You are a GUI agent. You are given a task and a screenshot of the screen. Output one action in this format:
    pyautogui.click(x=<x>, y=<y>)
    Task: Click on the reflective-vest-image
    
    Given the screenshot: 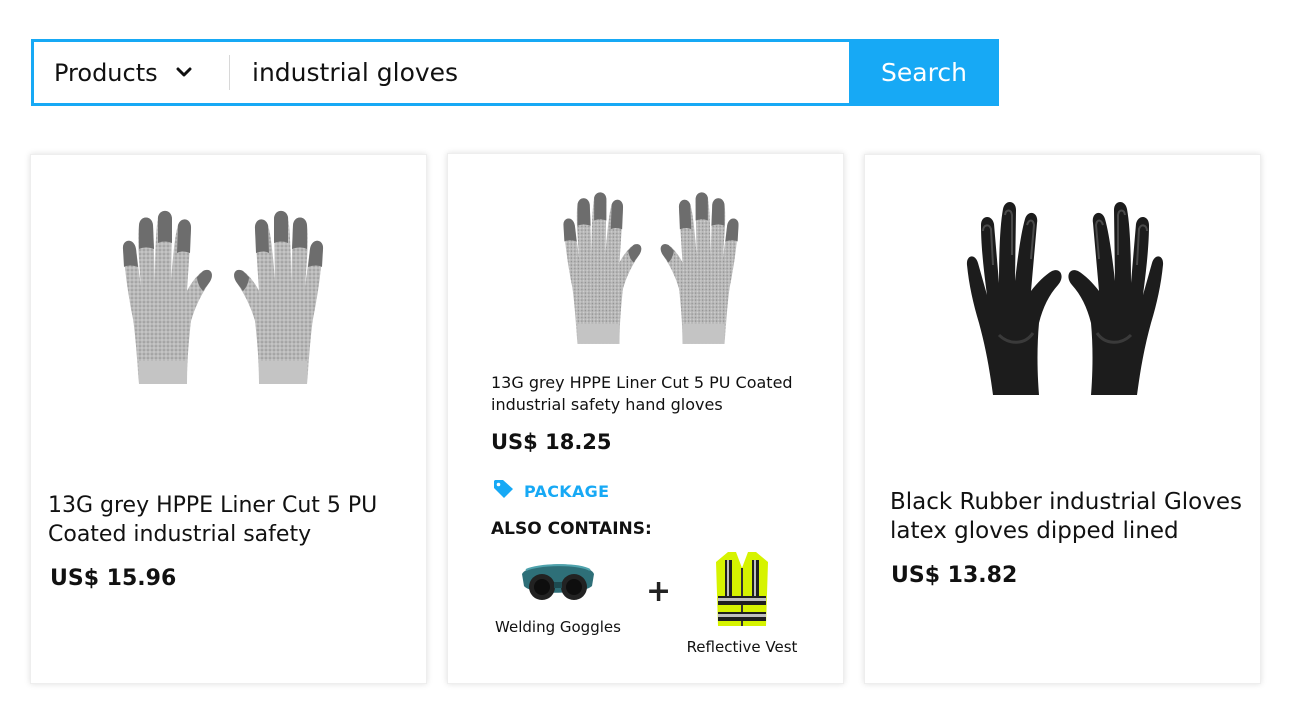 What is the action you would take?
    pyautogui.click(x=742, y=591)
    